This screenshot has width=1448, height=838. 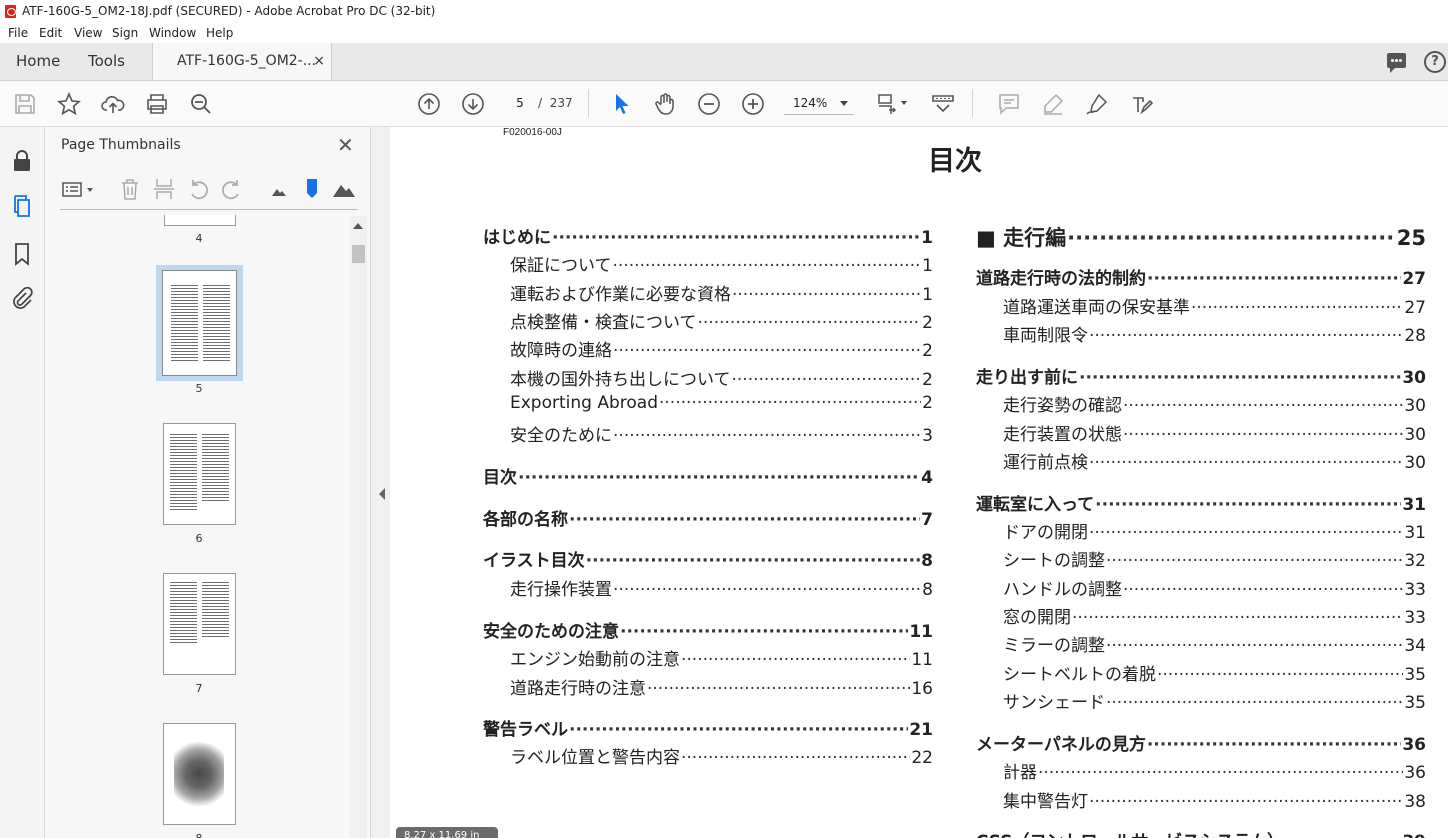 I want to click on scroll-mode-icon, so click(x=943, y=104).